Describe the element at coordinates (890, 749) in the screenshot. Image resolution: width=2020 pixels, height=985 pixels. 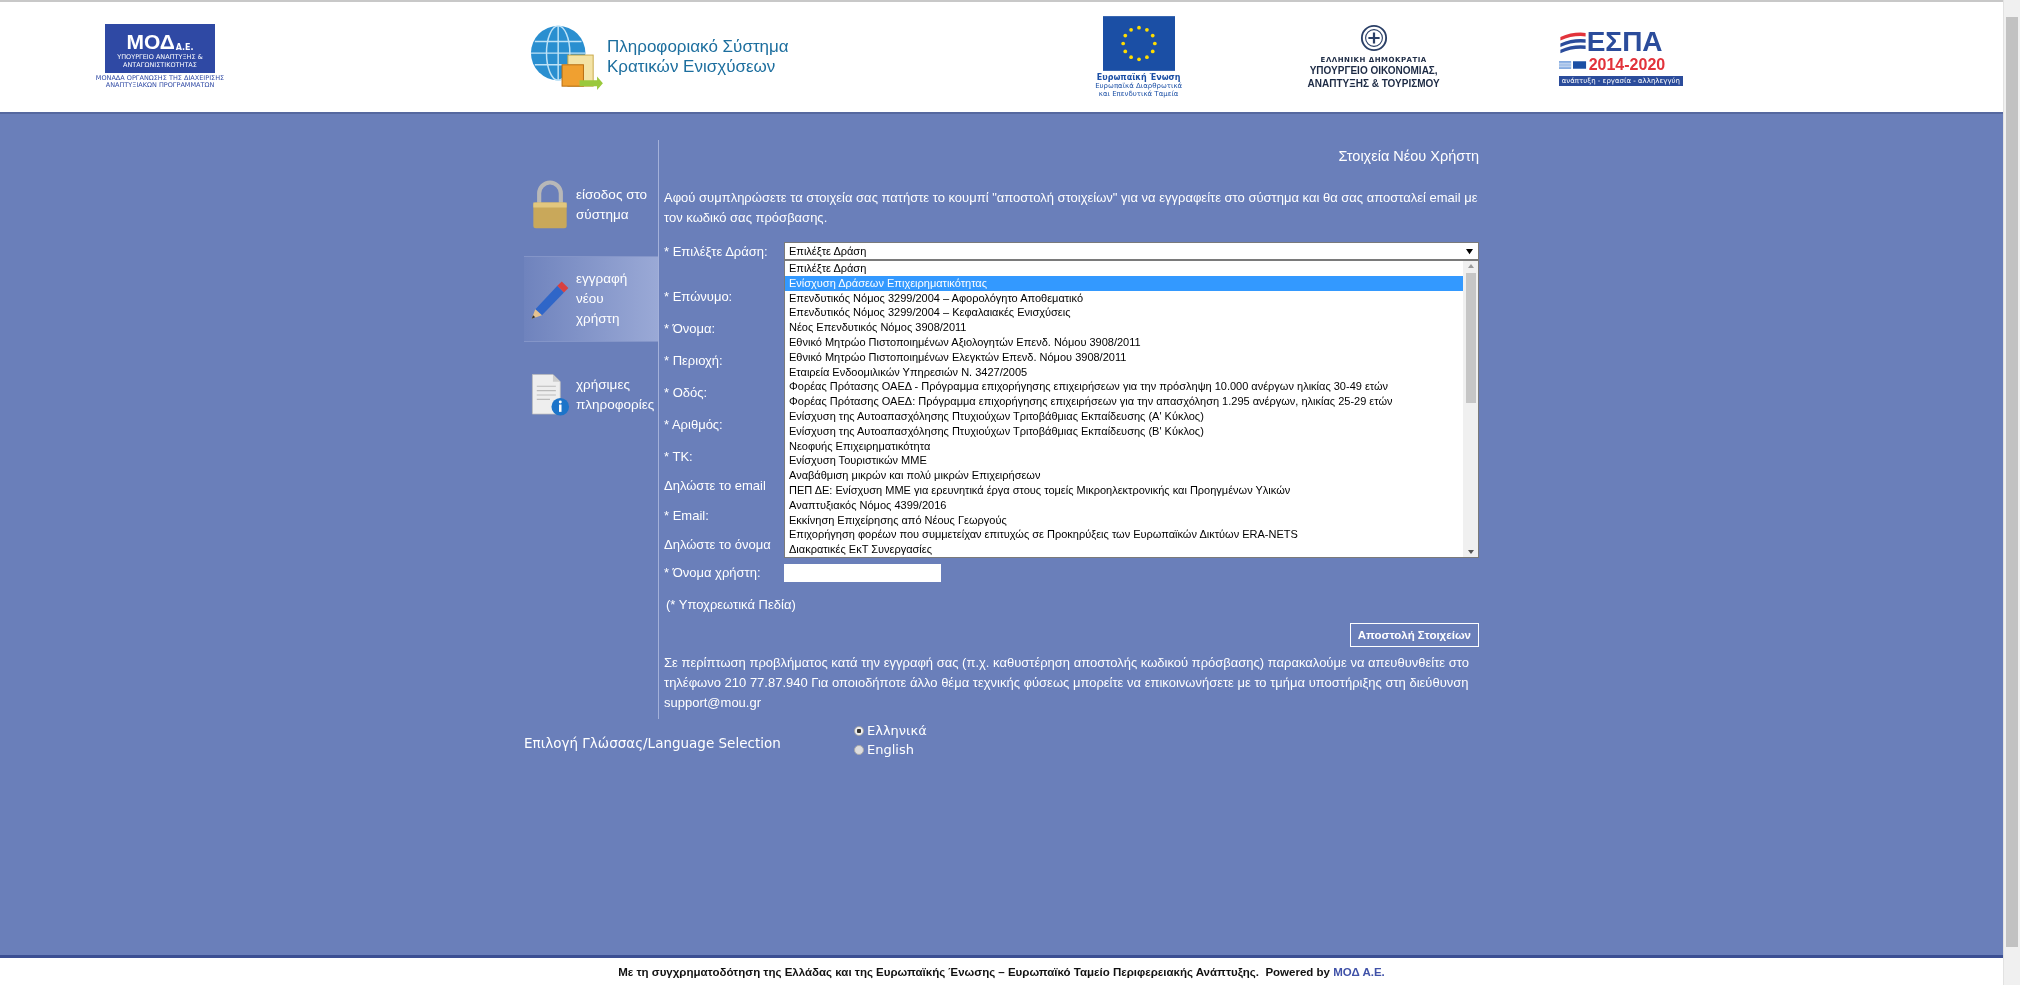
I see `radio-label: English` at that location.